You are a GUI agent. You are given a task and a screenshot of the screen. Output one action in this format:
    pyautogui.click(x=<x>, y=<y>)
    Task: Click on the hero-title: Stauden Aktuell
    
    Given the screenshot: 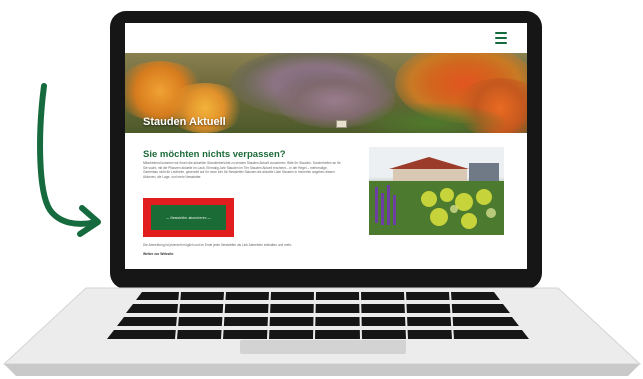 What is the action you would take?
    pyautogui.click(x=184, y=122)
    